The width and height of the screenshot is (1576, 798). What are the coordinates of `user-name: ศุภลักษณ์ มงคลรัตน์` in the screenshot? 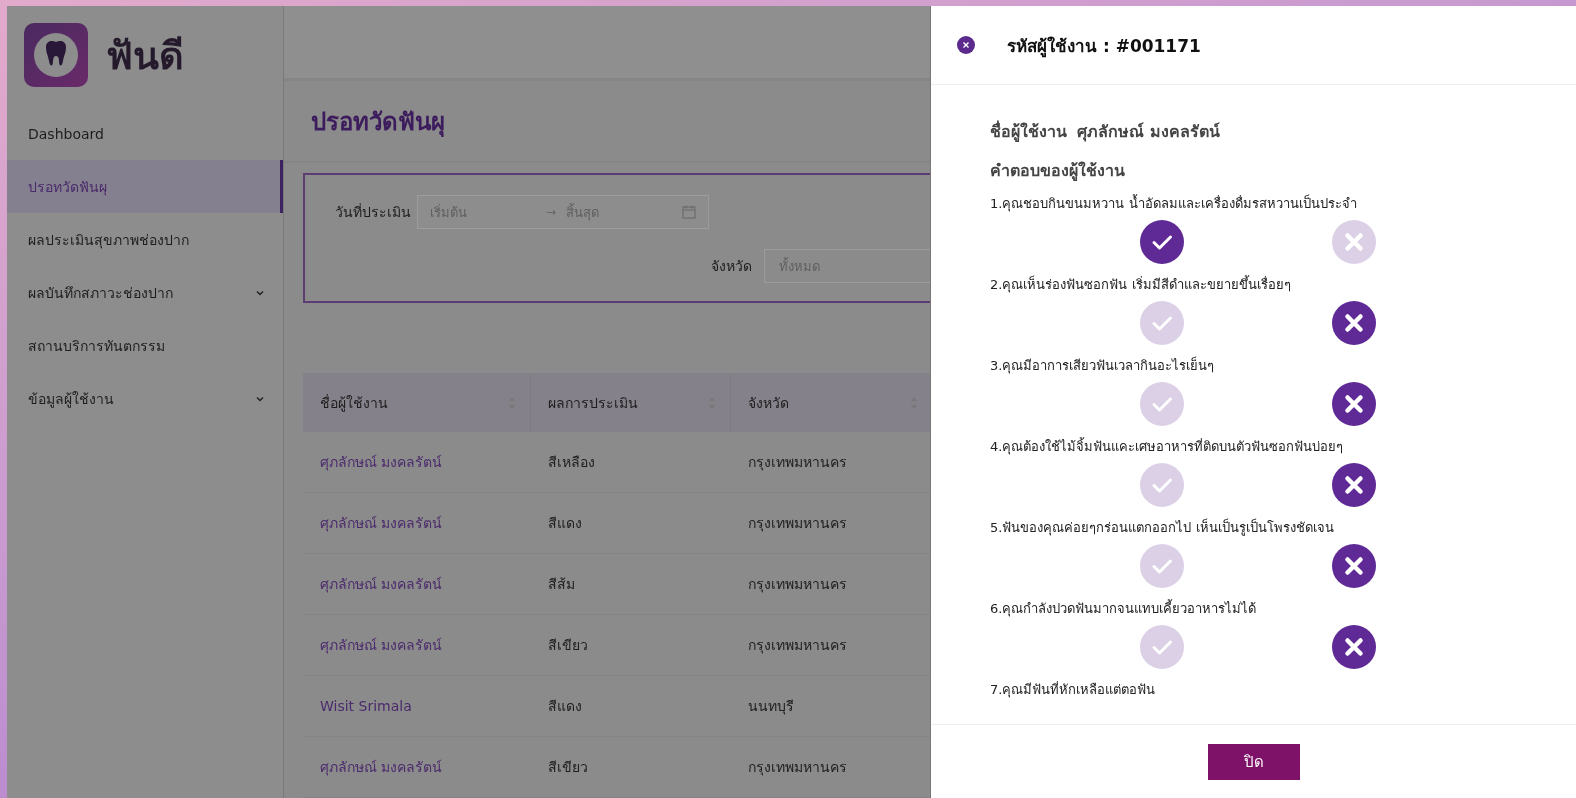 It's located at (1148, 132).